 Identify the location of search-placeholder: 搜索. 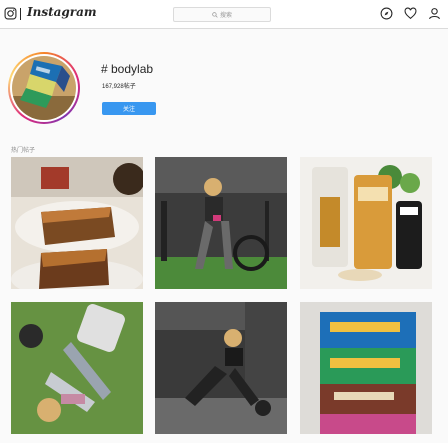
(225, 16).